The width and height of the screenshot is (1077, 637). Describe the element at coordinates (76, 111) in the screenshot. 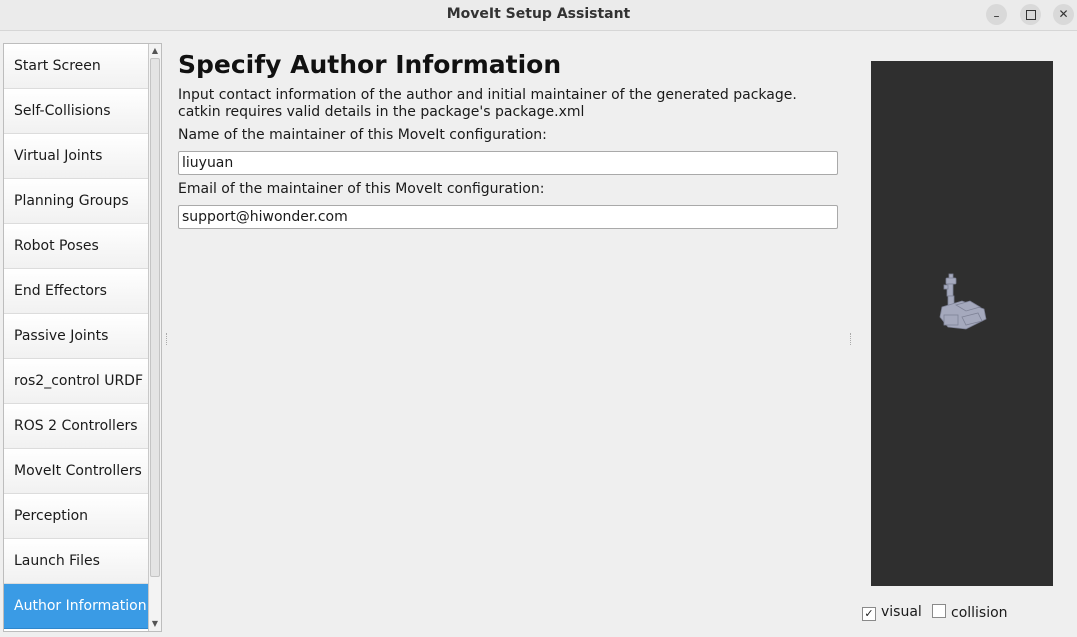

I see `sidebar-item-self-collisions: Self-Collisions` at that location.